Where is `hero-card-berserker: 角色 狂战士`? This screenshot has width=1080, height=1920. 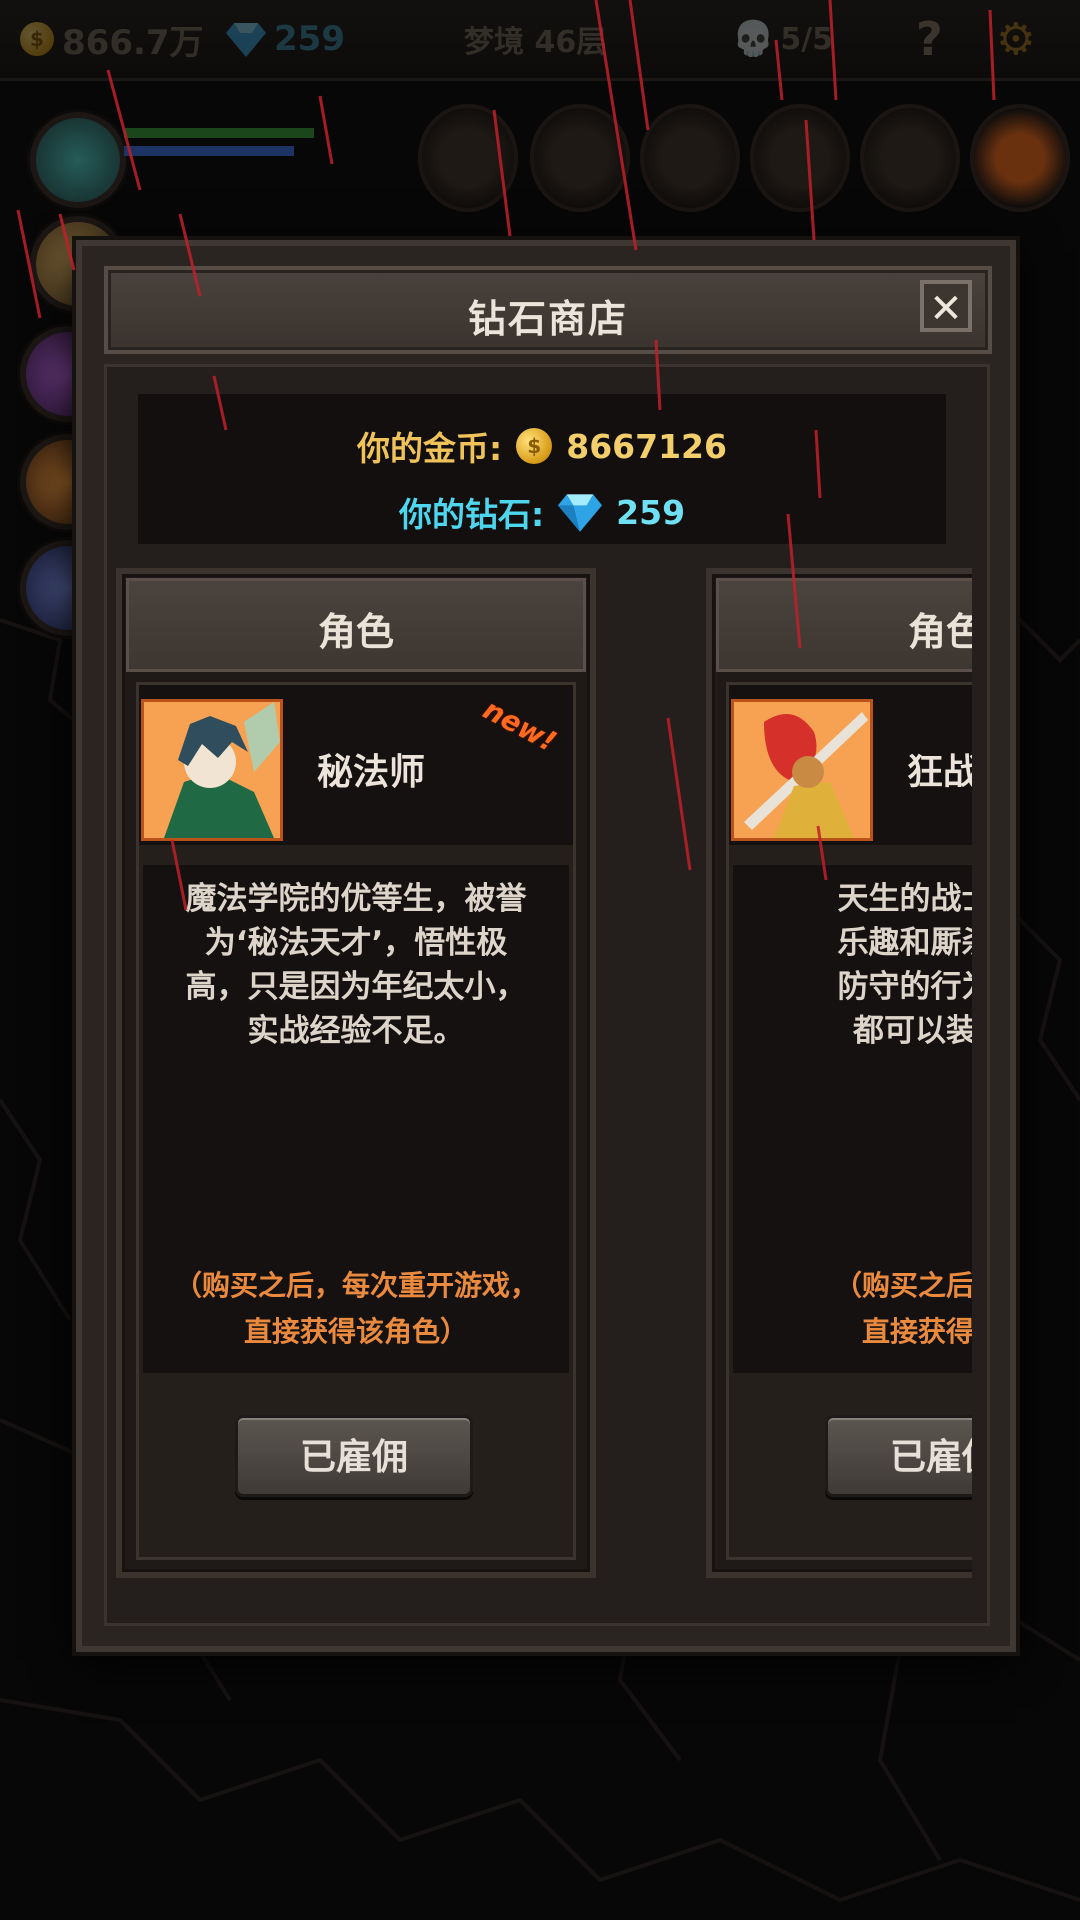
hero-card-berserker: 角色 狂战士 is located at coordinates (839, 1073).